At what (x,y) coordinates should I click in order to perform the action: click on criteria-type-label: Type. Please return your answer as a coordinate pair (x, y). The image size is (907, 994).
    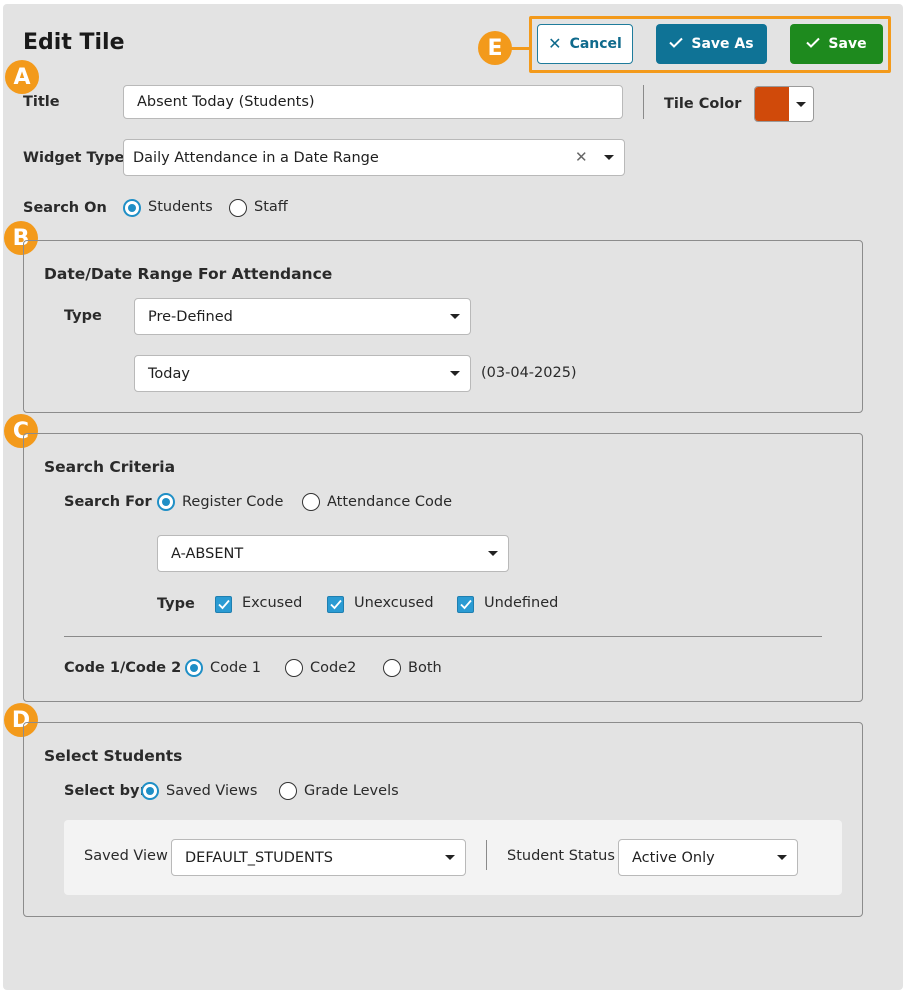
    Looking at the image, I should click on (176, 604).